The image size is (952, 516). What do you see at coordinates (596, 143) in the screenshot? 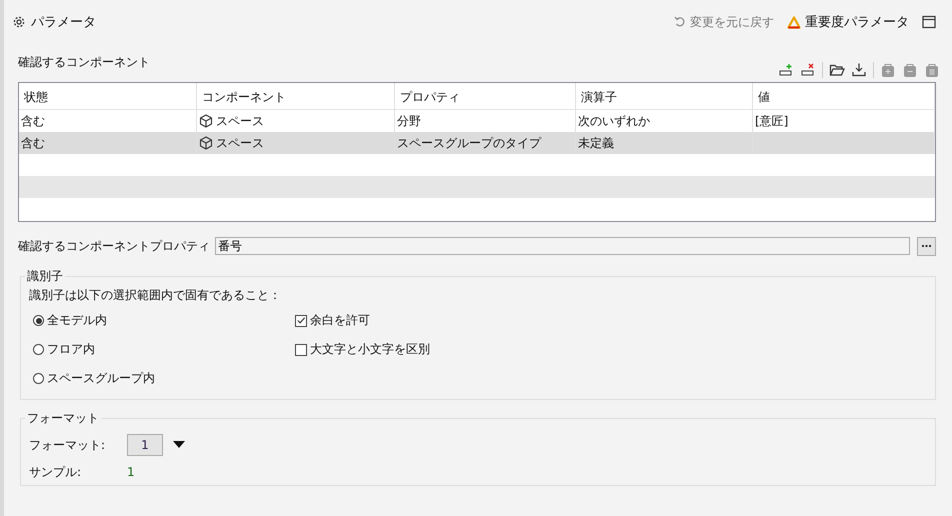
I see `table-cell: 未定義` at bounding box center [596, 143].